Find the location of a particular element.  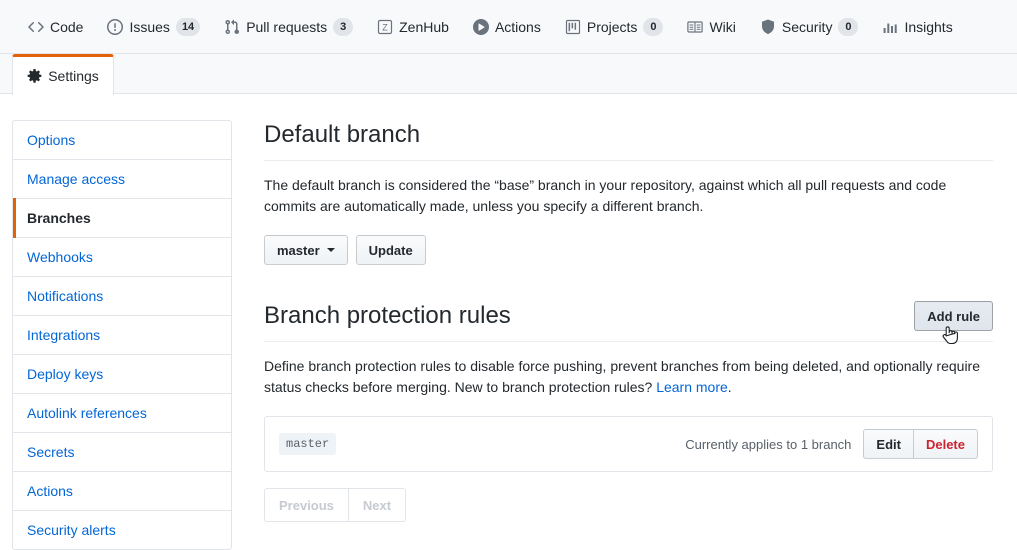

sidebar-item-label: Options is located at coordinates (51, 140).